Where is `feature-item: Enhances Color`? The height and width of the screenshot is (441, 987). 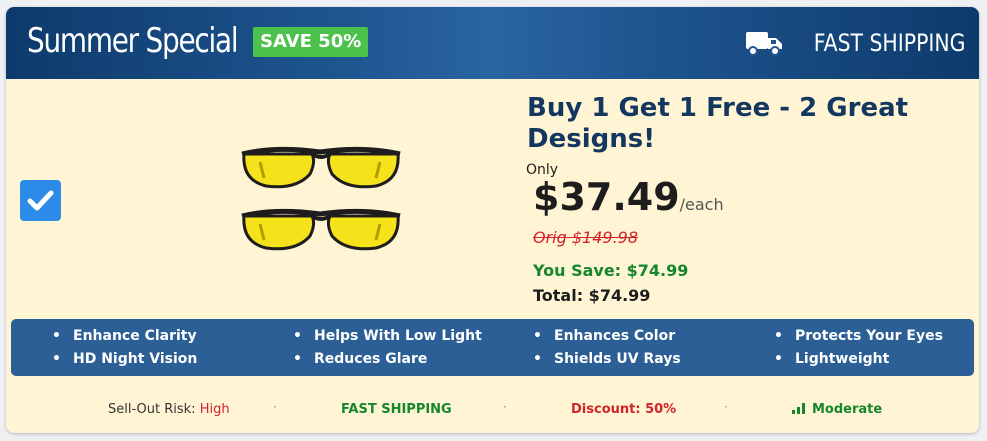
feature-item: Enhances Color is located at coordinates (604, 336).